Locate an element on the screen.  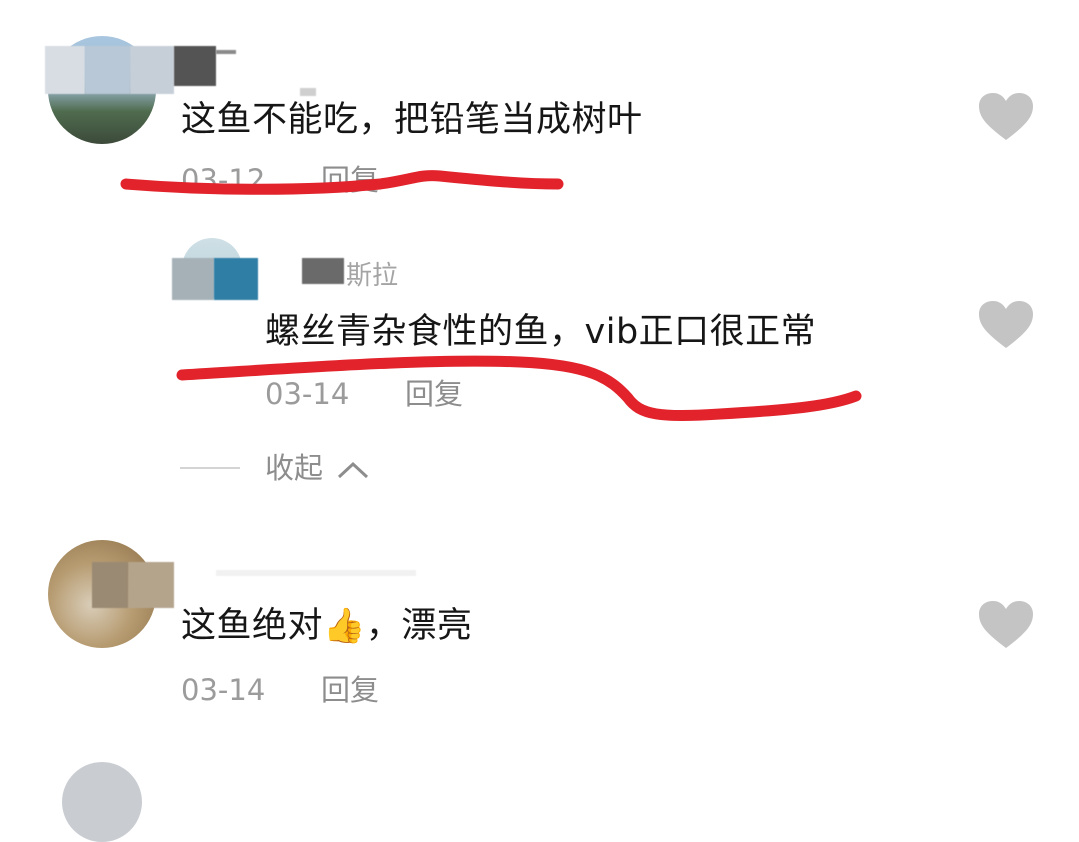
collapse-divider is located at coordinates (210, 468).